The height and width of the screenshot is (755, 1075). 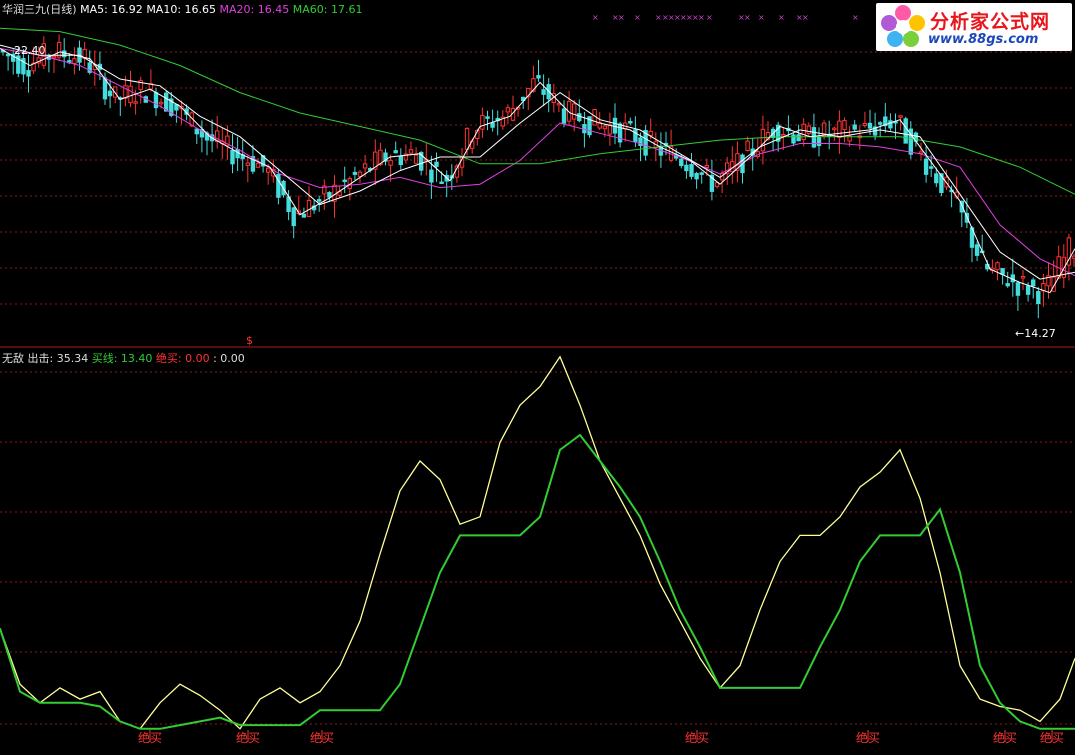 What do you see at coordinates (58, 358) in the screenshot?
I see `legend-chuji: 出击: 35.34` at bounding box center [58, 358].